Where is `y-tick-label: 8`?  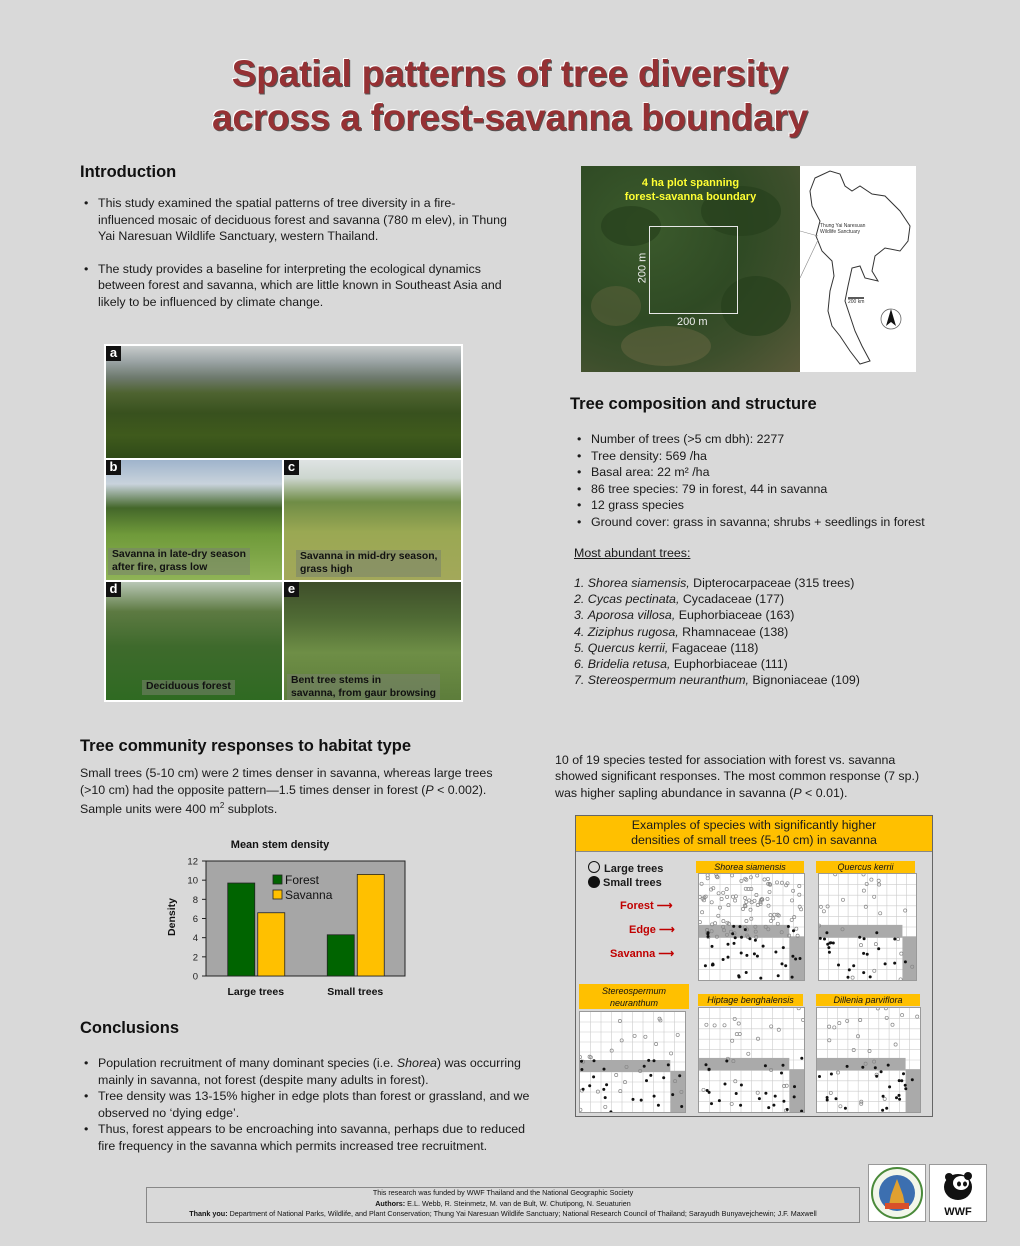 y-tick-label: 8 is located at coordinates (195, 900).